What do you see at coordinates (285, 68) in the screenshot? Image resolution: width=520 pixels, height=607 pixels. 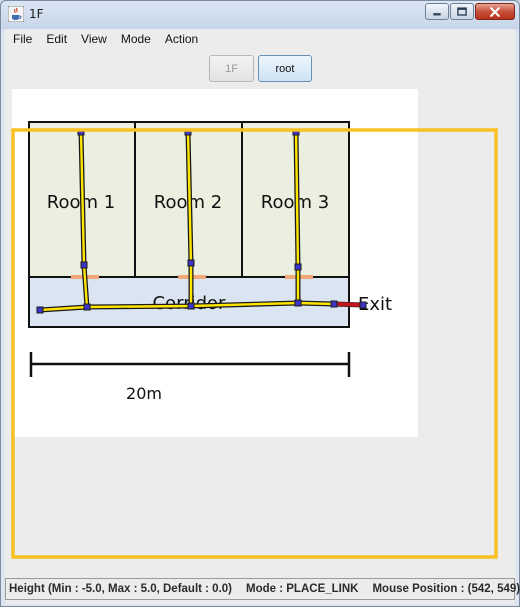 I see `root-button: root` at bounding box center [285, 68].